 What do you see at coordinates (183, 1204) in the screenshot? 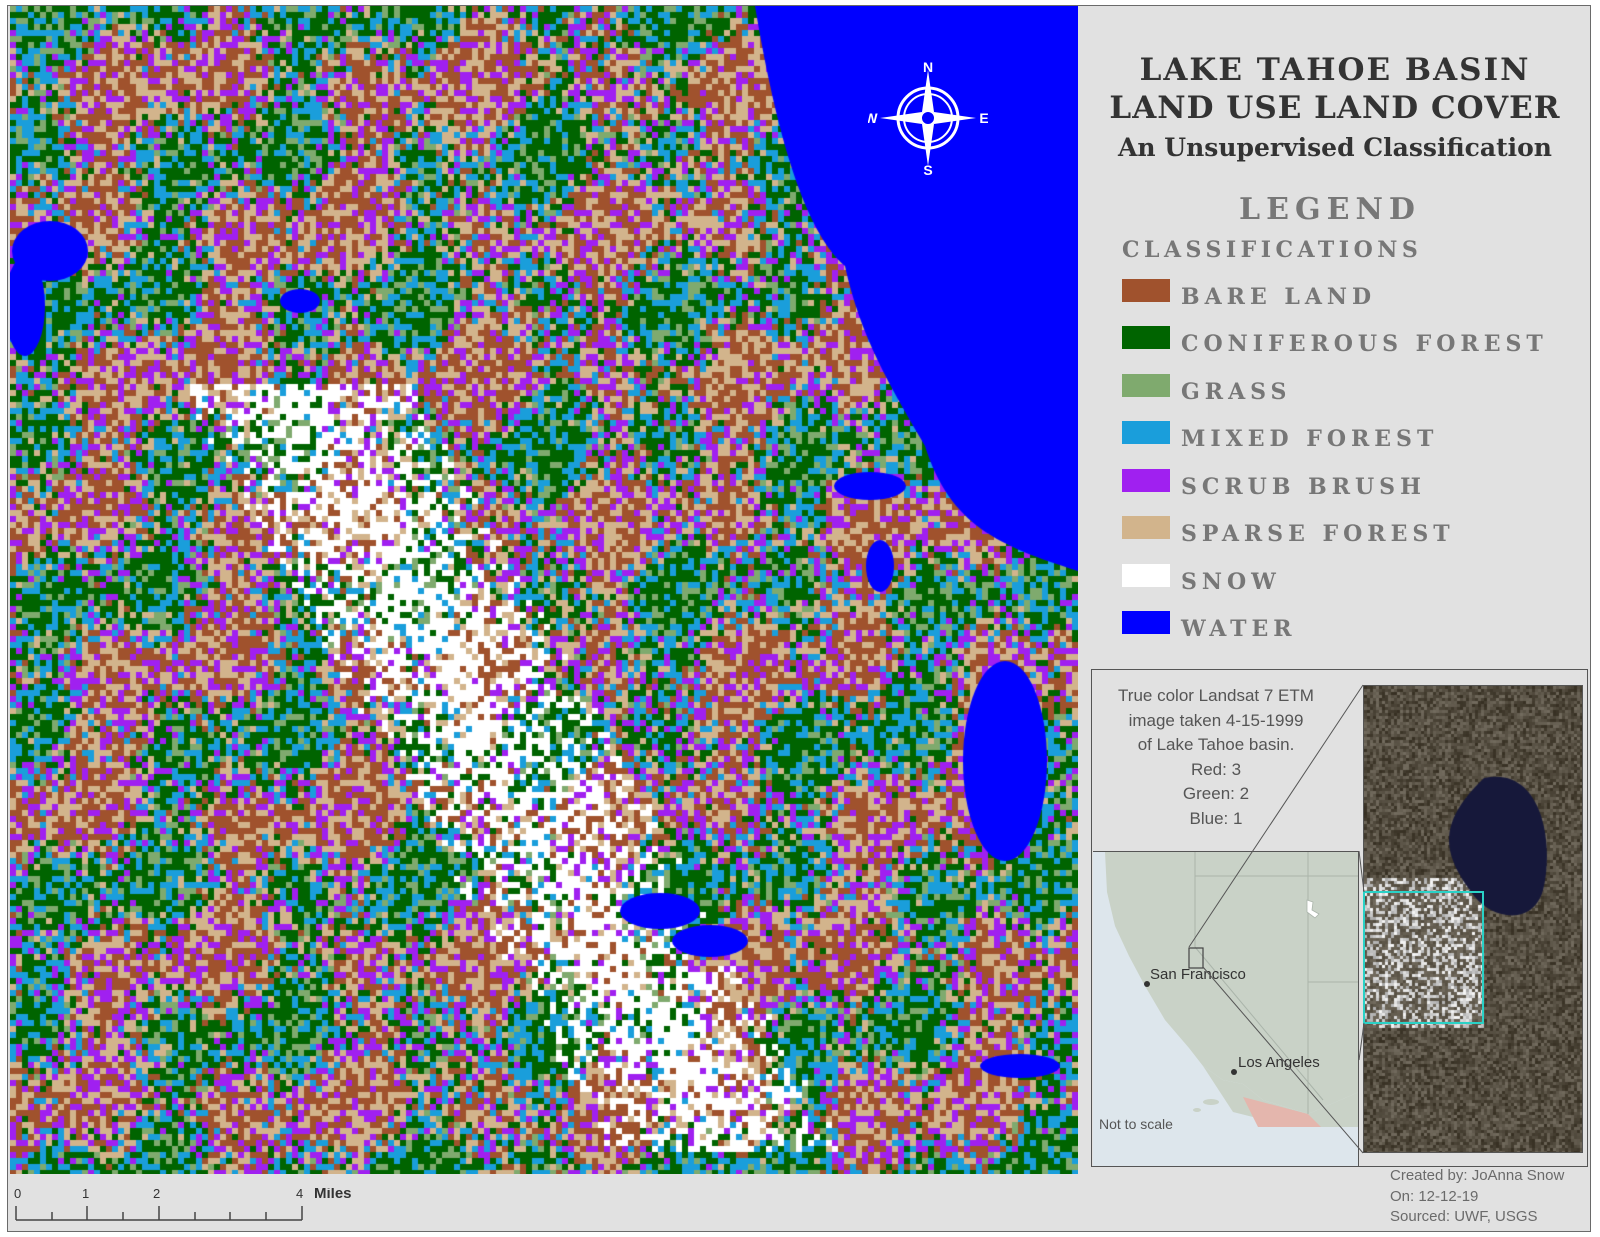
I see `scale-bar: 0 1 2 4 Miles` at bounding box center [183, 1204].